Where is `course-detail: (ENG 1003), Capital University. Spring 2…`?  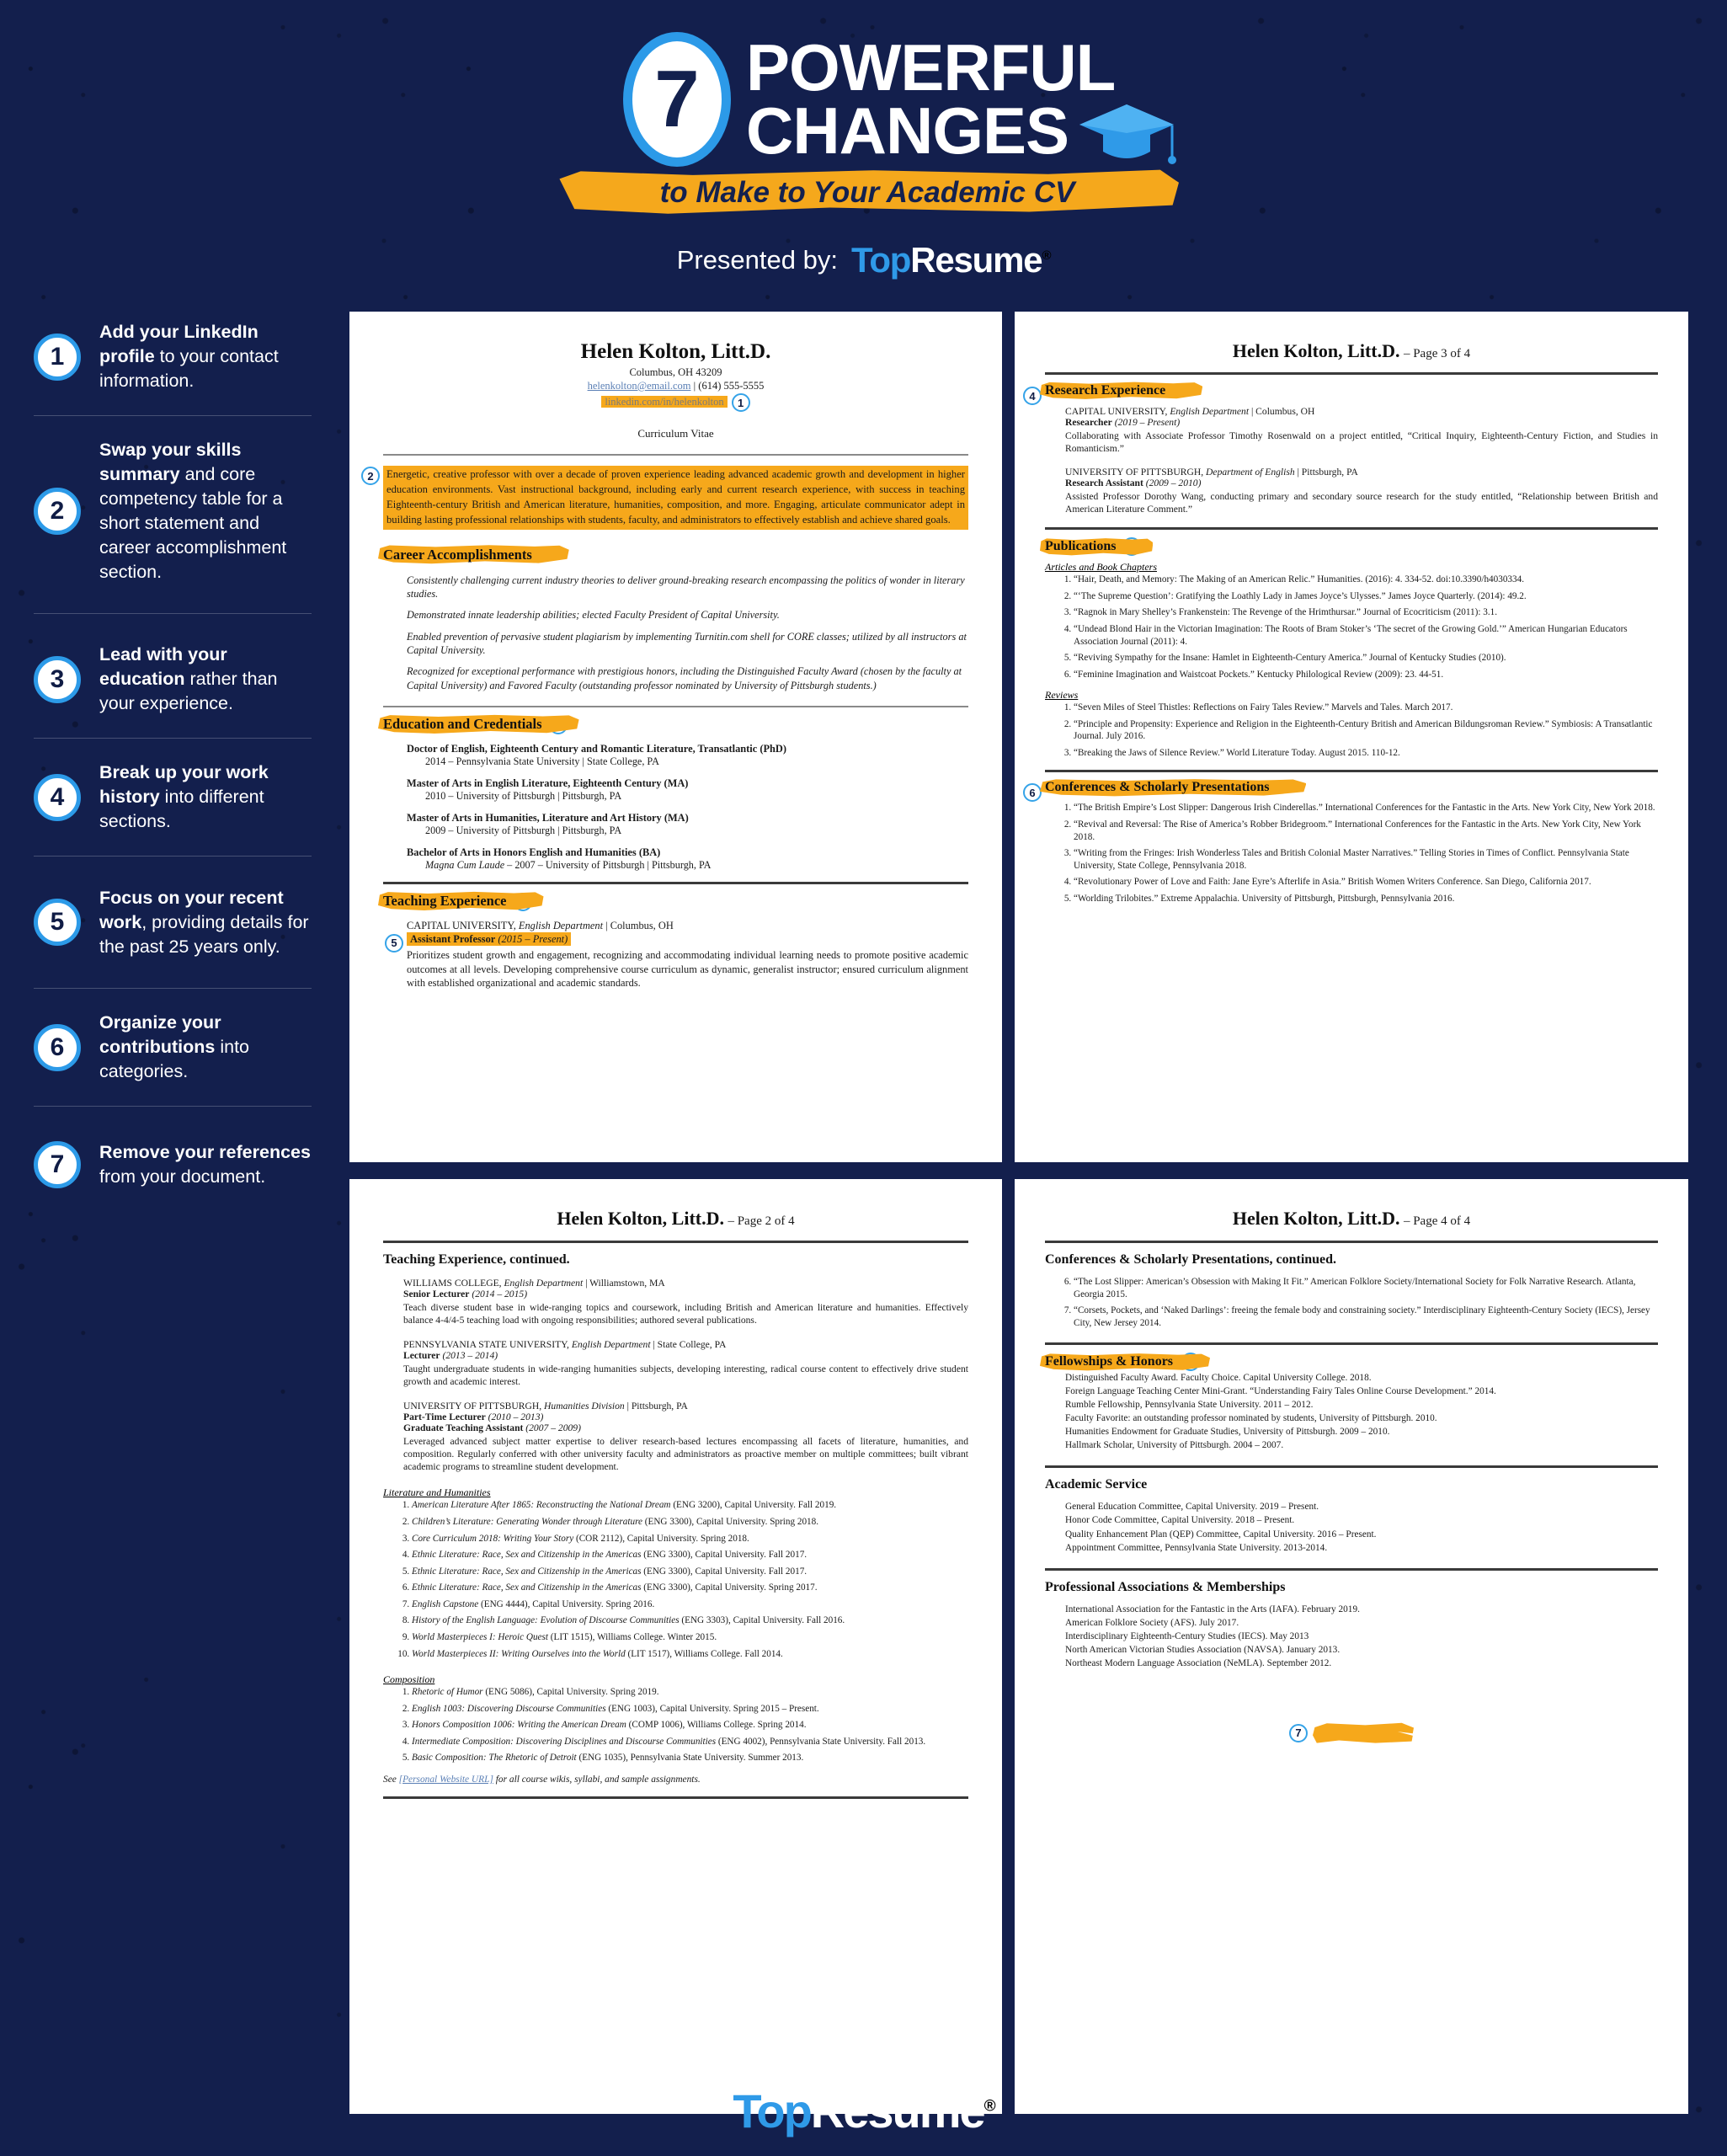
course-detail: (ENG 1003), Capital University. Spring 2… is located at coordinates (712, 1708).